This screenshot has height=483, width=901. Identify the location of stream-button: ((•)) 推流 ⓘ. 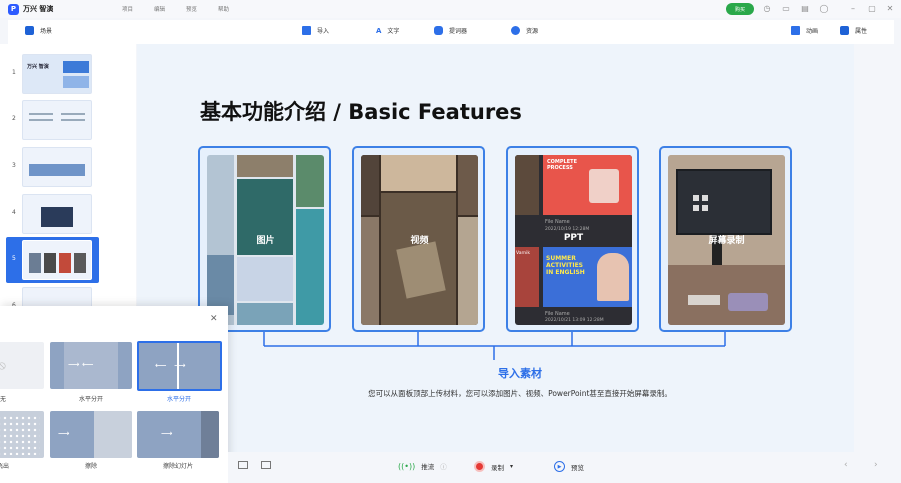
(422, 466).